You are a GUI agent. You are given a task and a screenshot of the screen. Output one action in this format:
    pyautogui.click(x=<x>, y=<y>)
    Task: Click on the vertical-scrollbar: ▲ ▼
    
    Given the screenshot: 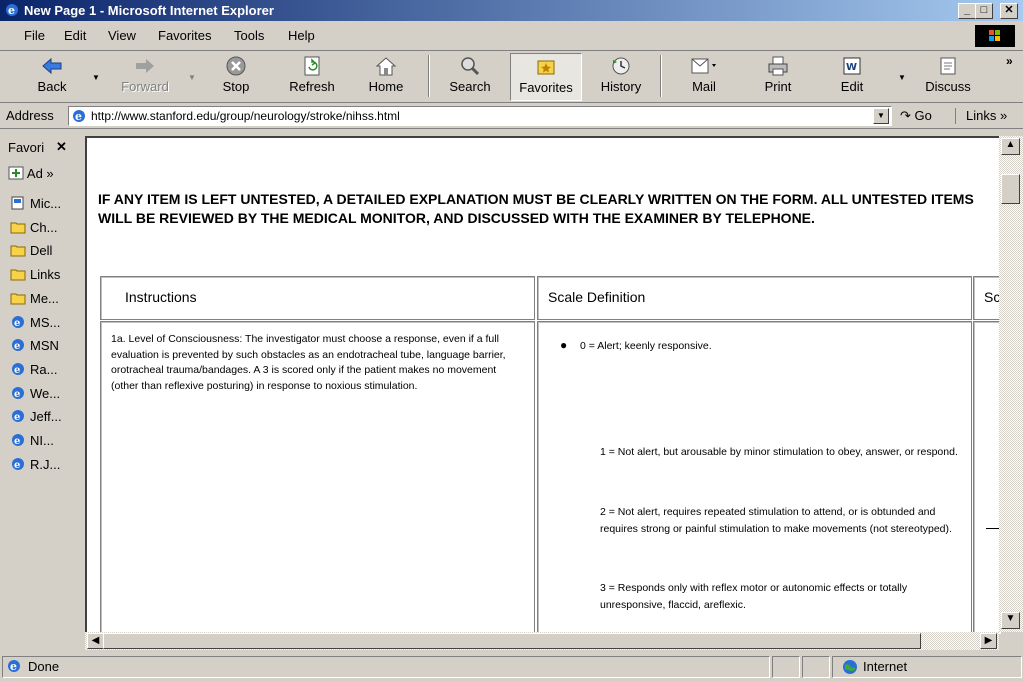 What is the action you would take?
    pyautogui.click(x=1011, y=384)
    